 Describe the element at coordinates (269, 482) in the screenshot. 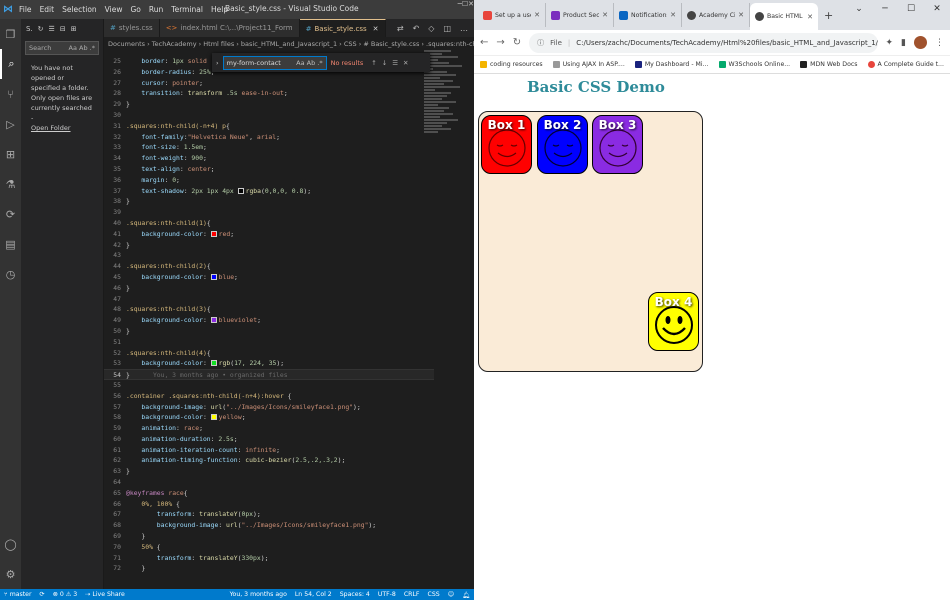

I see `code-line: 64` at that location.